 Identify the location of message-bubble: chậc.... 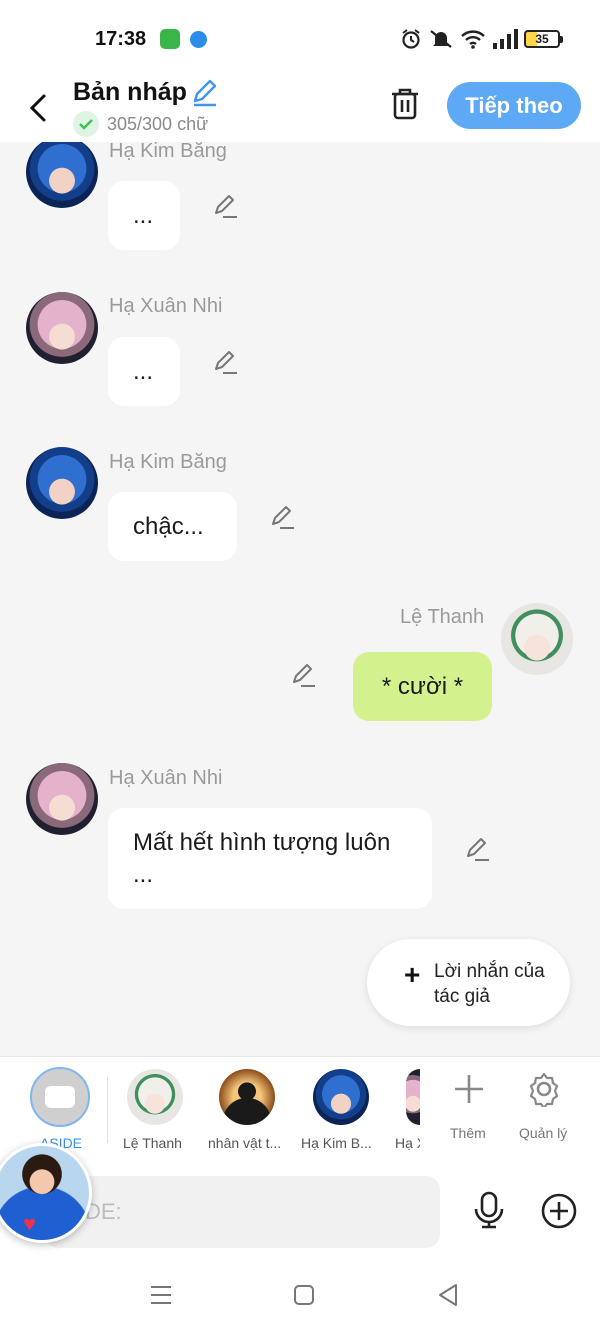
(172, 526).